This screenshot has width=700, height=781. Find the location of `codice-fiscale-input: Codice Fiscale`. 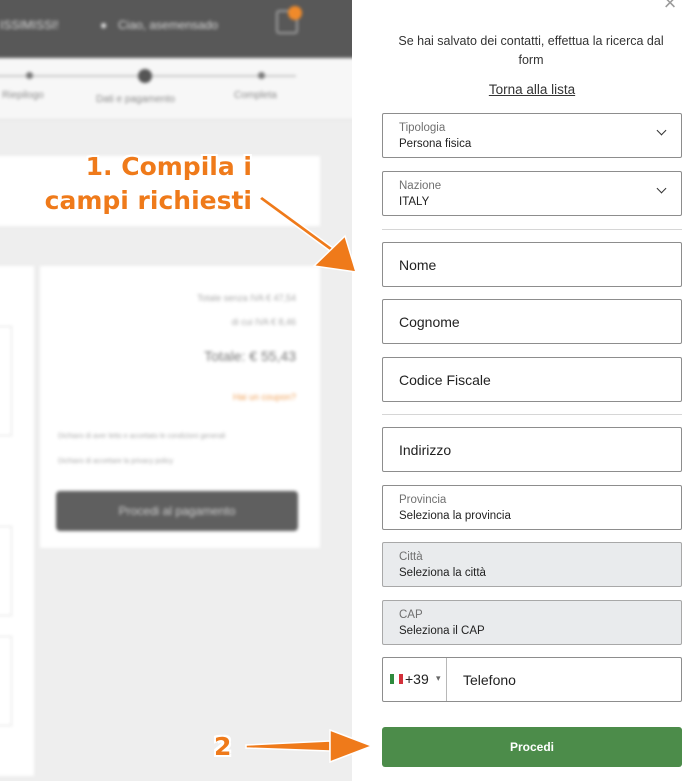

codice-fiscale-input: Codice Fiscale is located at coordinates (532, 379).